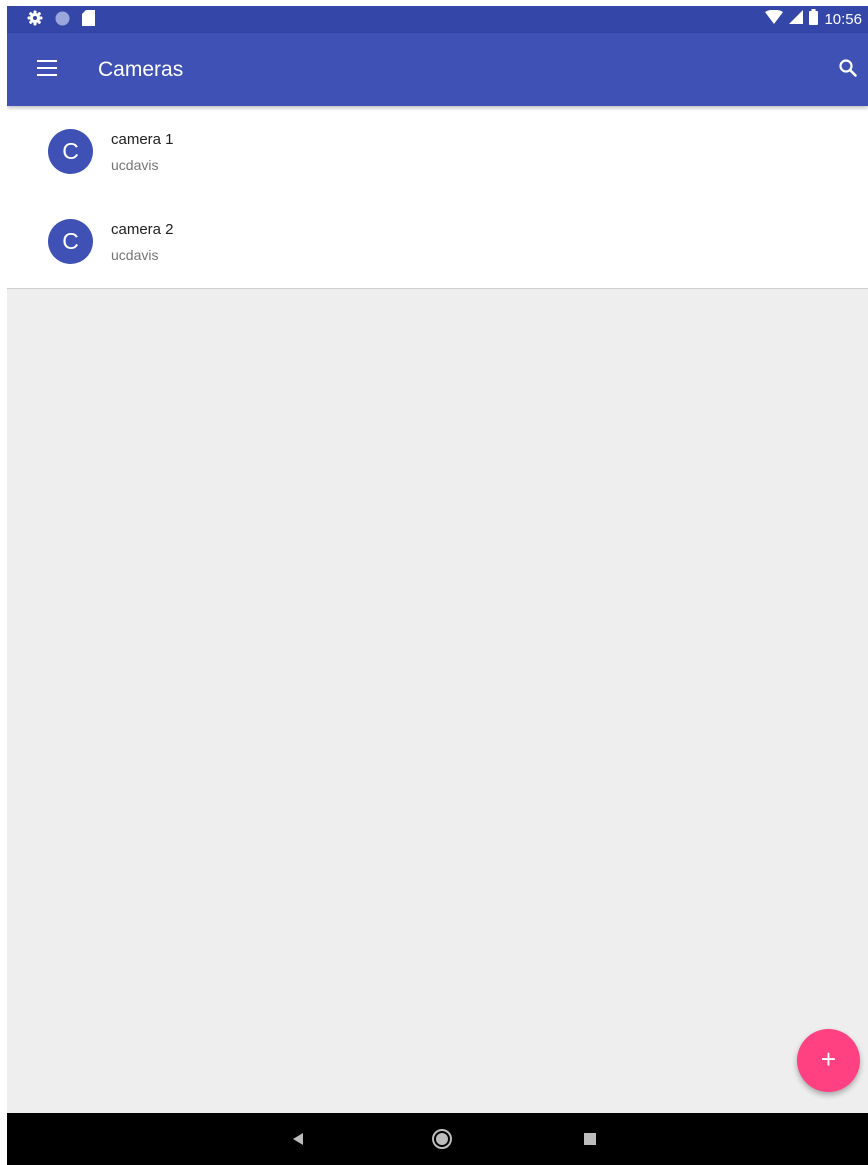 The width and height of the screenshot is (868, 1165). Describe the element at coordinates (298, 1139) in the screenshot. I see `back-icon` at that location.